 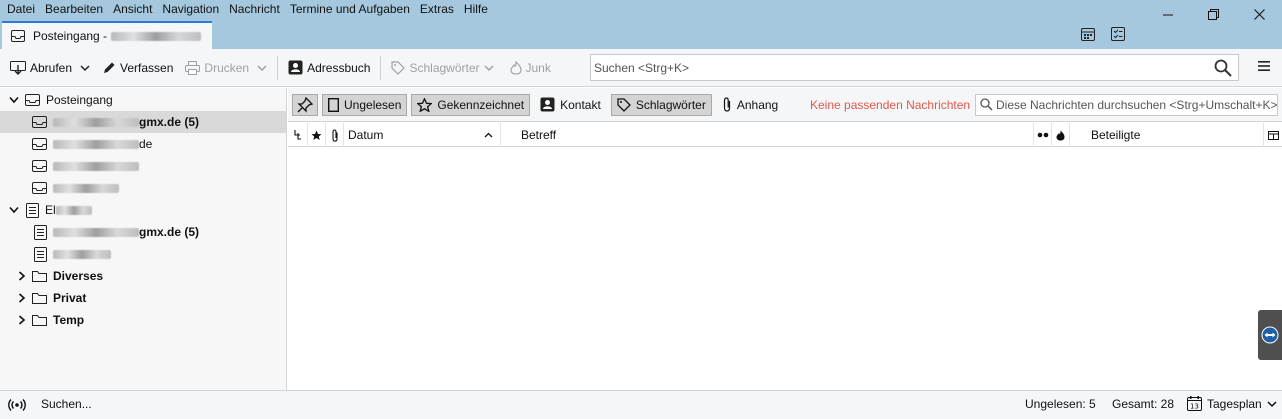 I want to click on thread-icon, so click(x=297, y=135).